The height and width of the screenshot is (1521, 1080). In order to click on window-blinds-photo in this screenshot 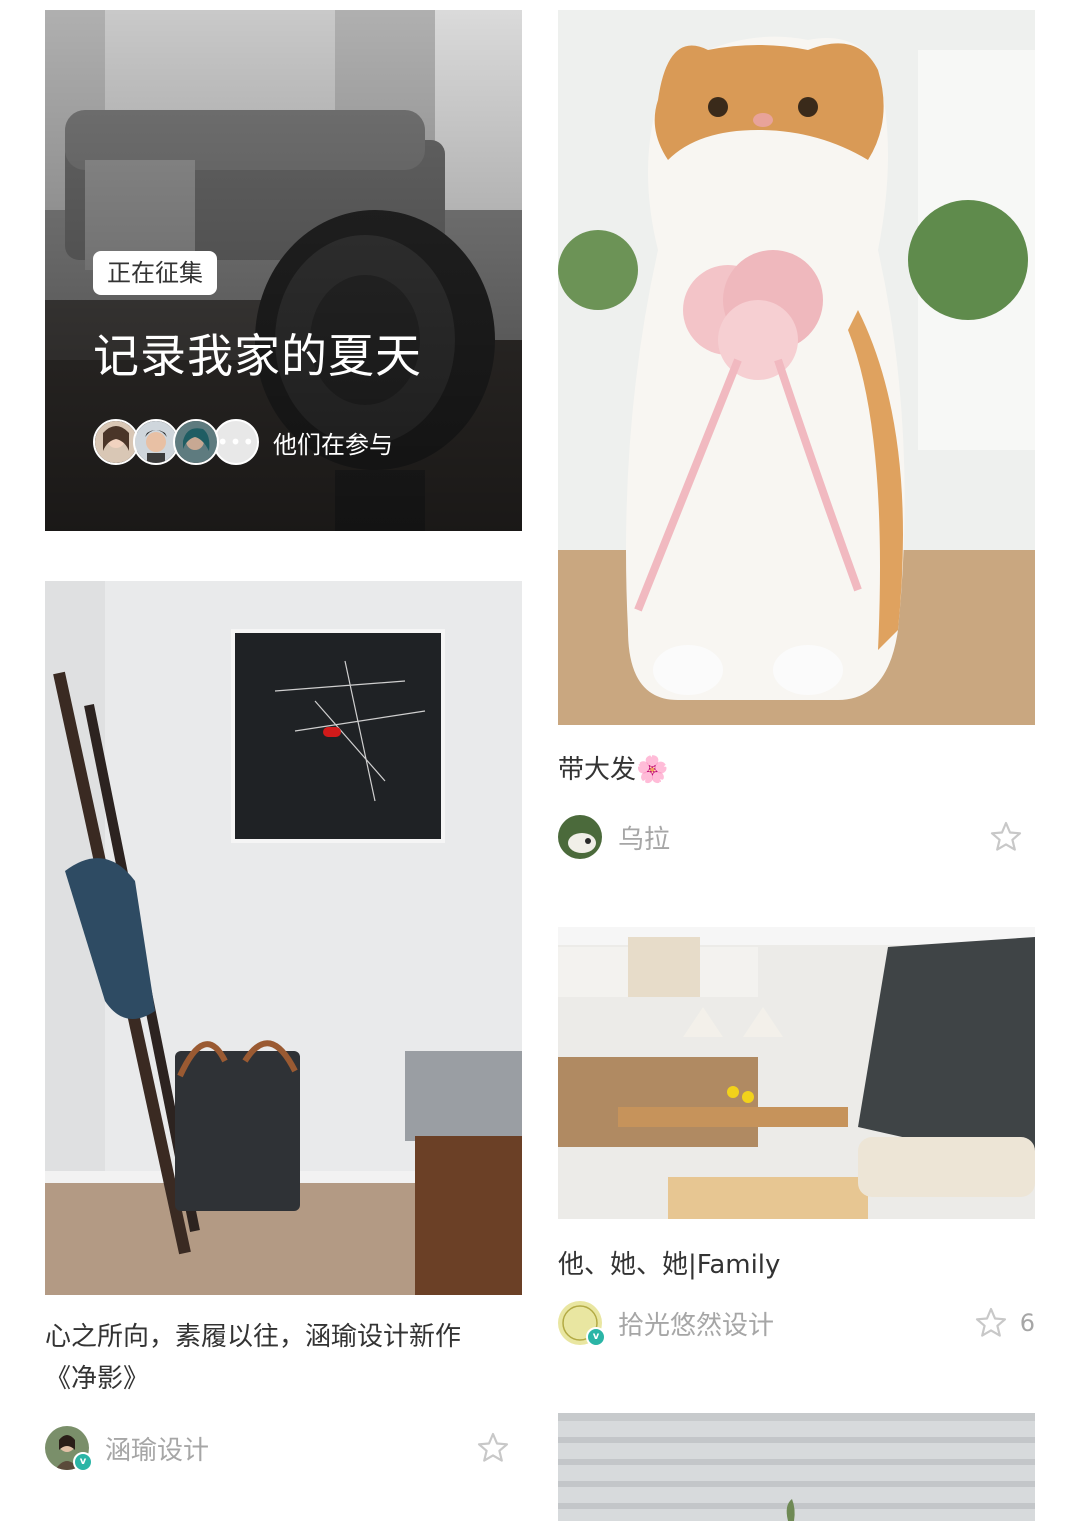, I will do `click(796, 1467)`.